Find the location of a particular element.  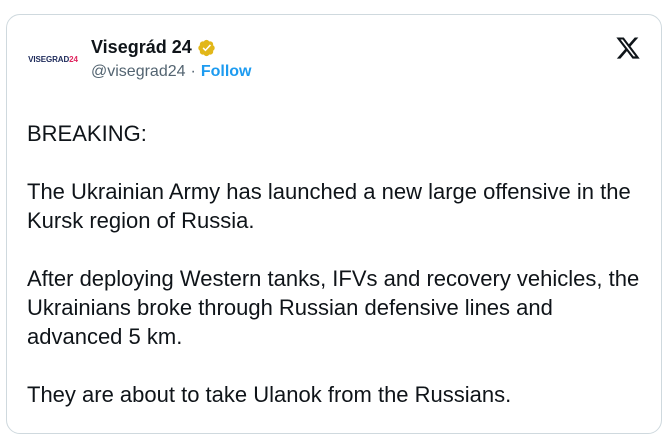

tweet-paragraph: BREAKING: is located at coordinates (87, 133).